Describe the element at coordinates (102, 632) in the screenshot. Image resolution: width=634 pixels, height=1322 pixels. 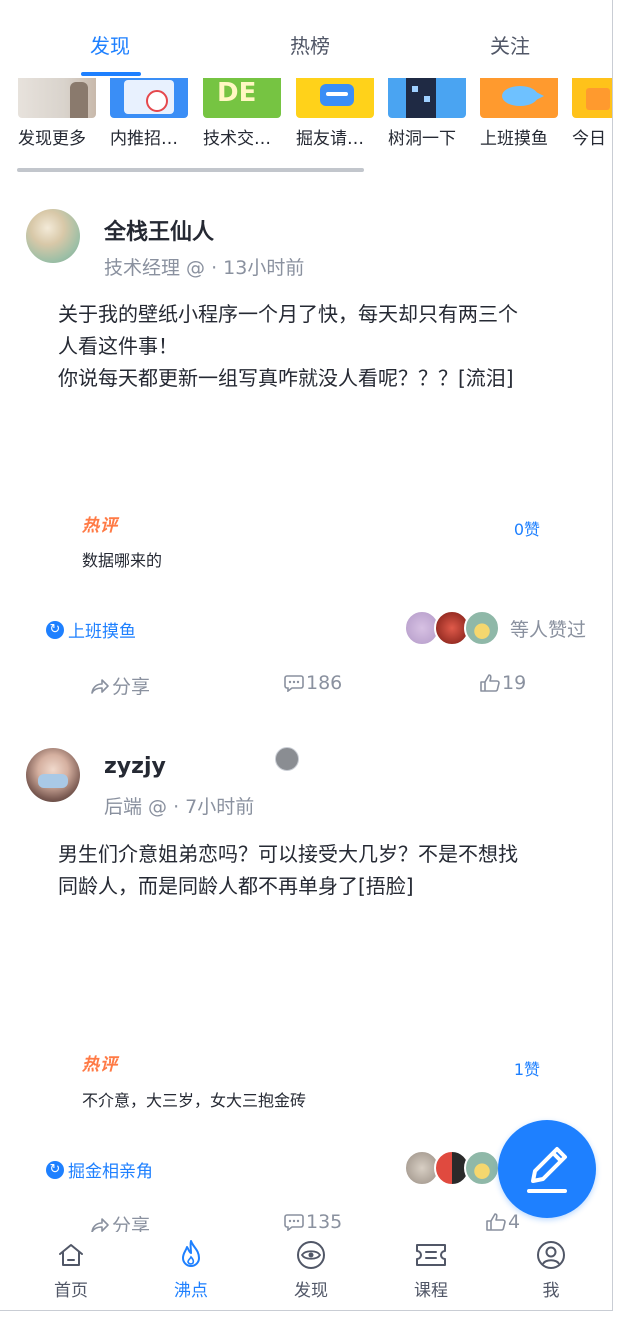
I see `circle-tag-label: 上班摸鱼` at that location.